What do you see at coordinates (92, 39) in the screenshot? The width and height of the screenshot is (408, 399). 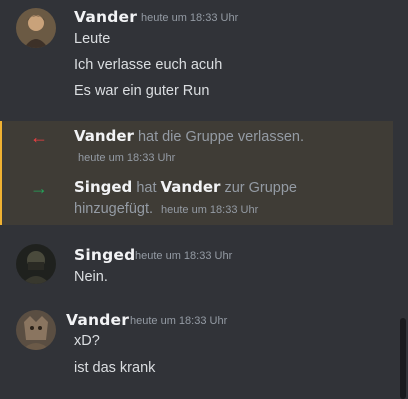 I see `message-text: Leute` at bounding box center [92, 39].